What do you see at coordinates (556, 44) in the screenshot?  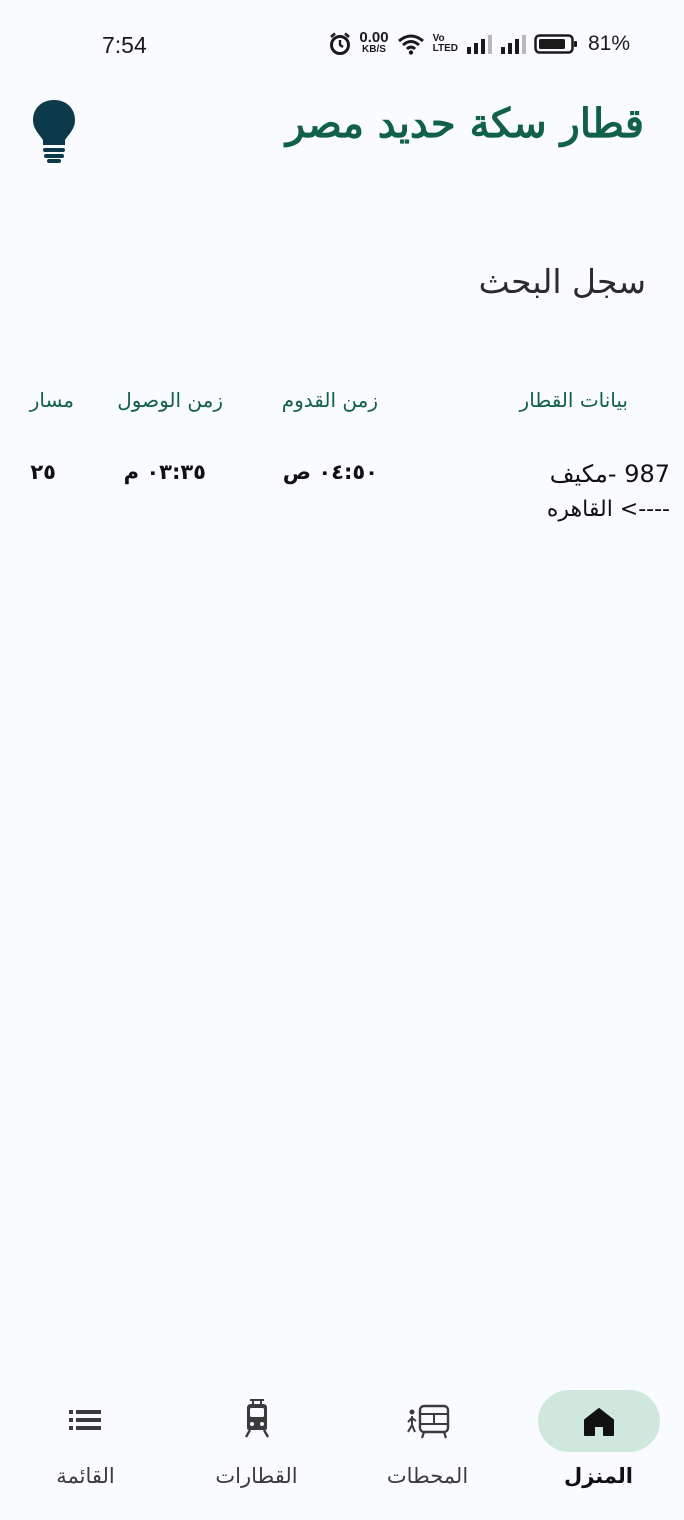 I see `battery-icon` at bounding box center [556, 44].